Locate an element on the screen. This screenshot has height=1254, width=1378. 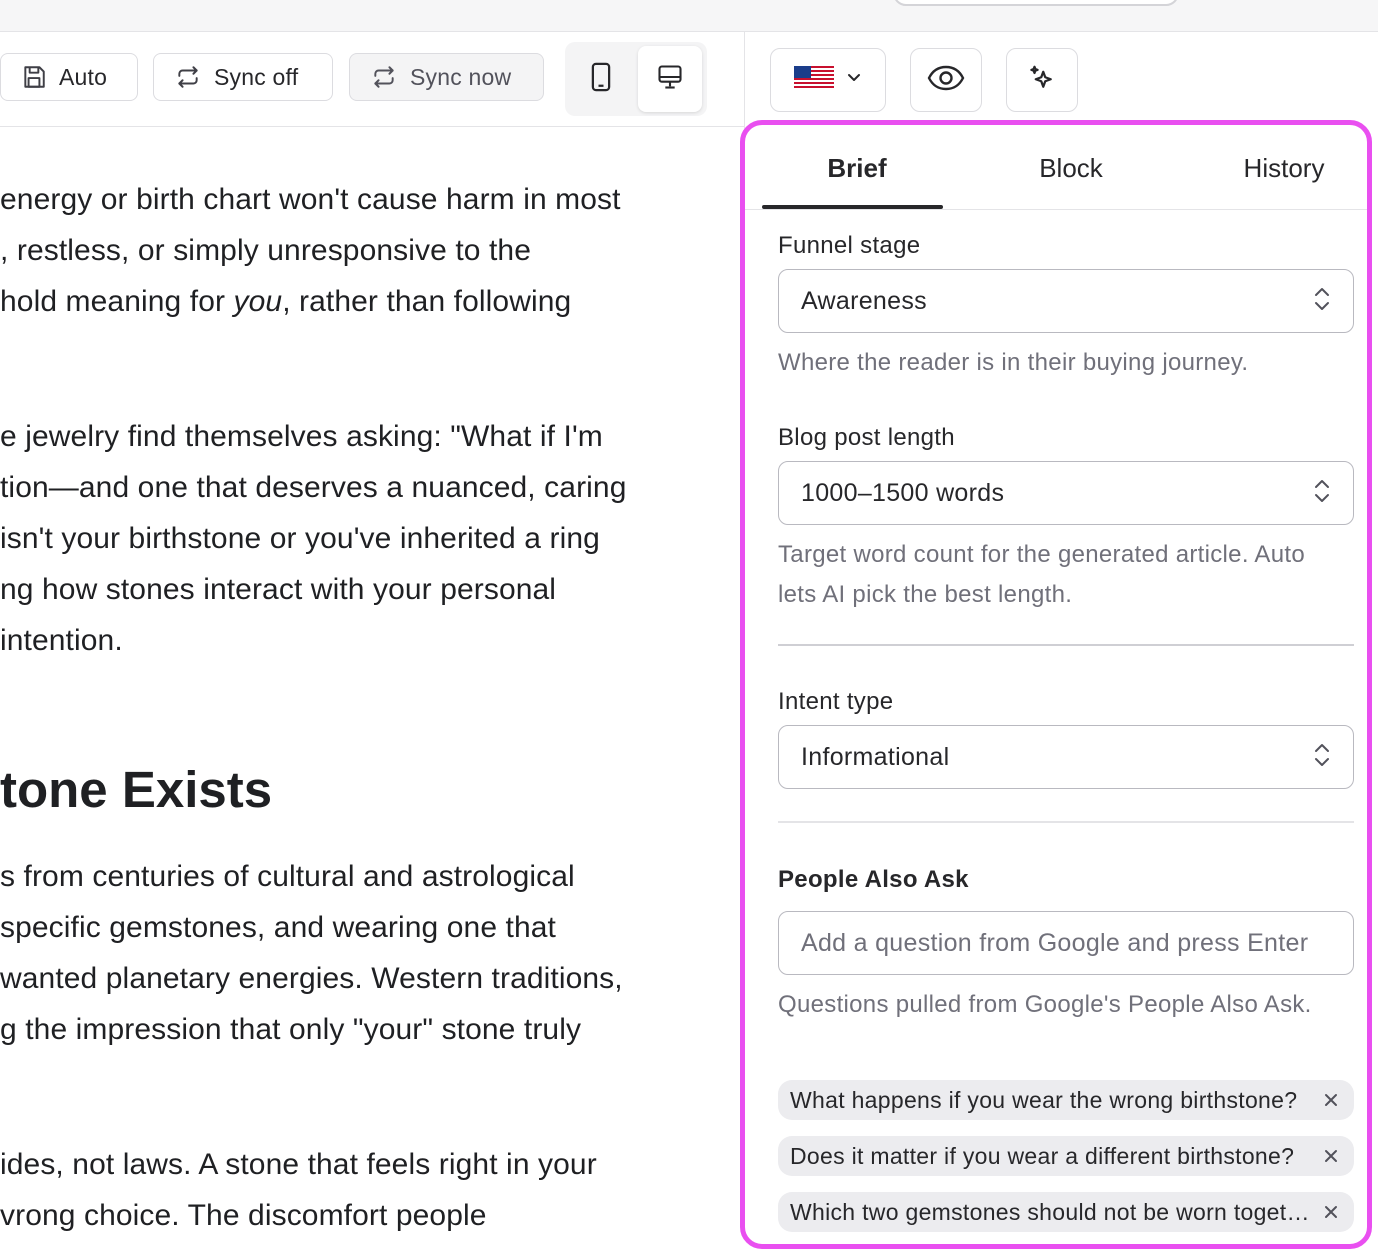
mobile-view-button is located at coordinates (601, 79).